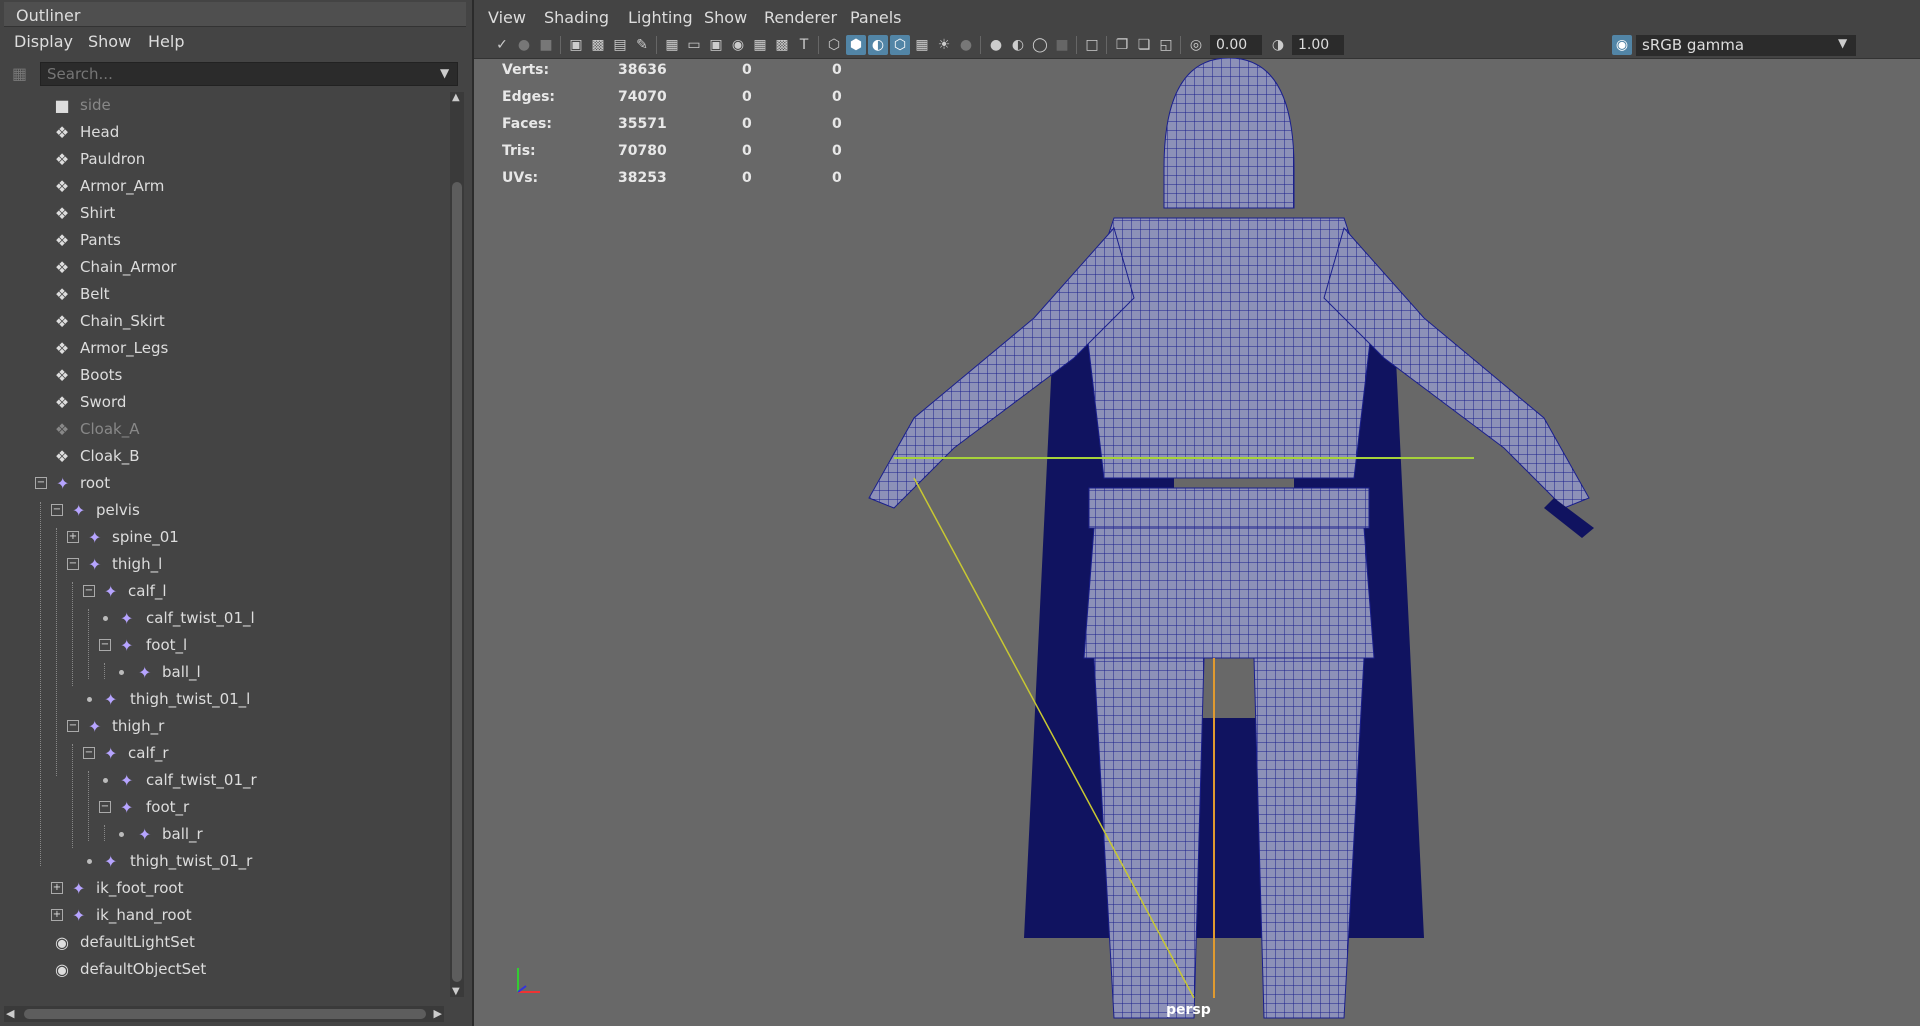 The width and height of the screenshot is (1920, 1026). Describe the element at coordinates (1229, 348) in the screenshot. I see `torso-mesh` at that location.